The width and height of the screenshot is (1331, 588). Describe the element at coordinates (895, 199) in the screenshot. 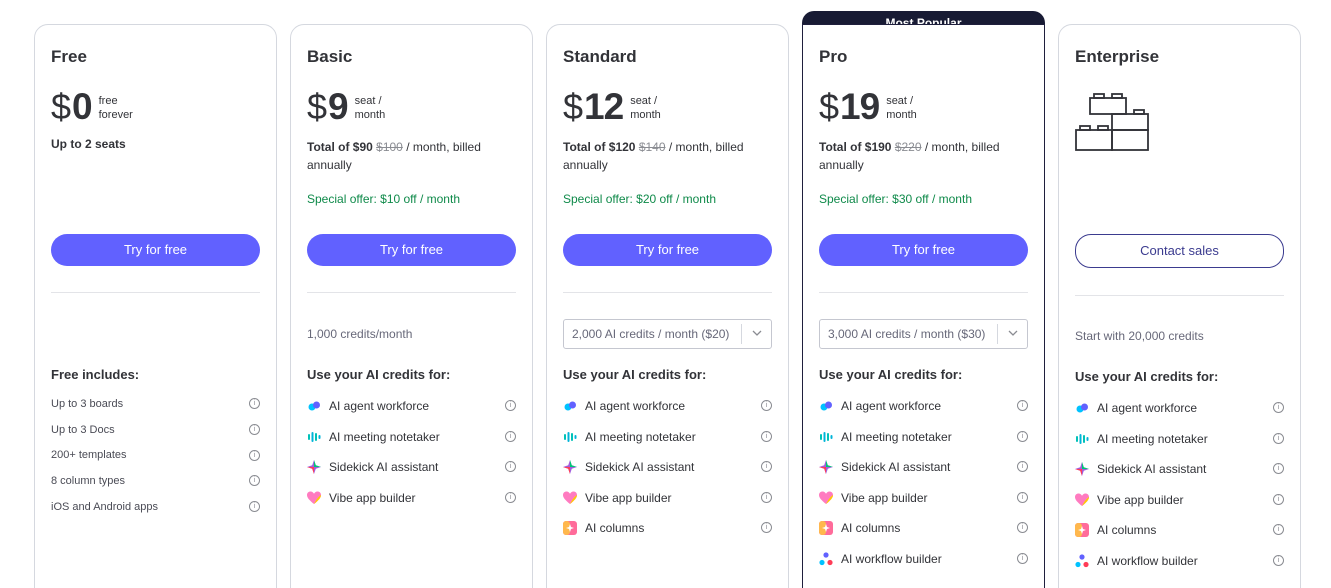

I see `special-offer: Special offer: $30 off / month` at that location.